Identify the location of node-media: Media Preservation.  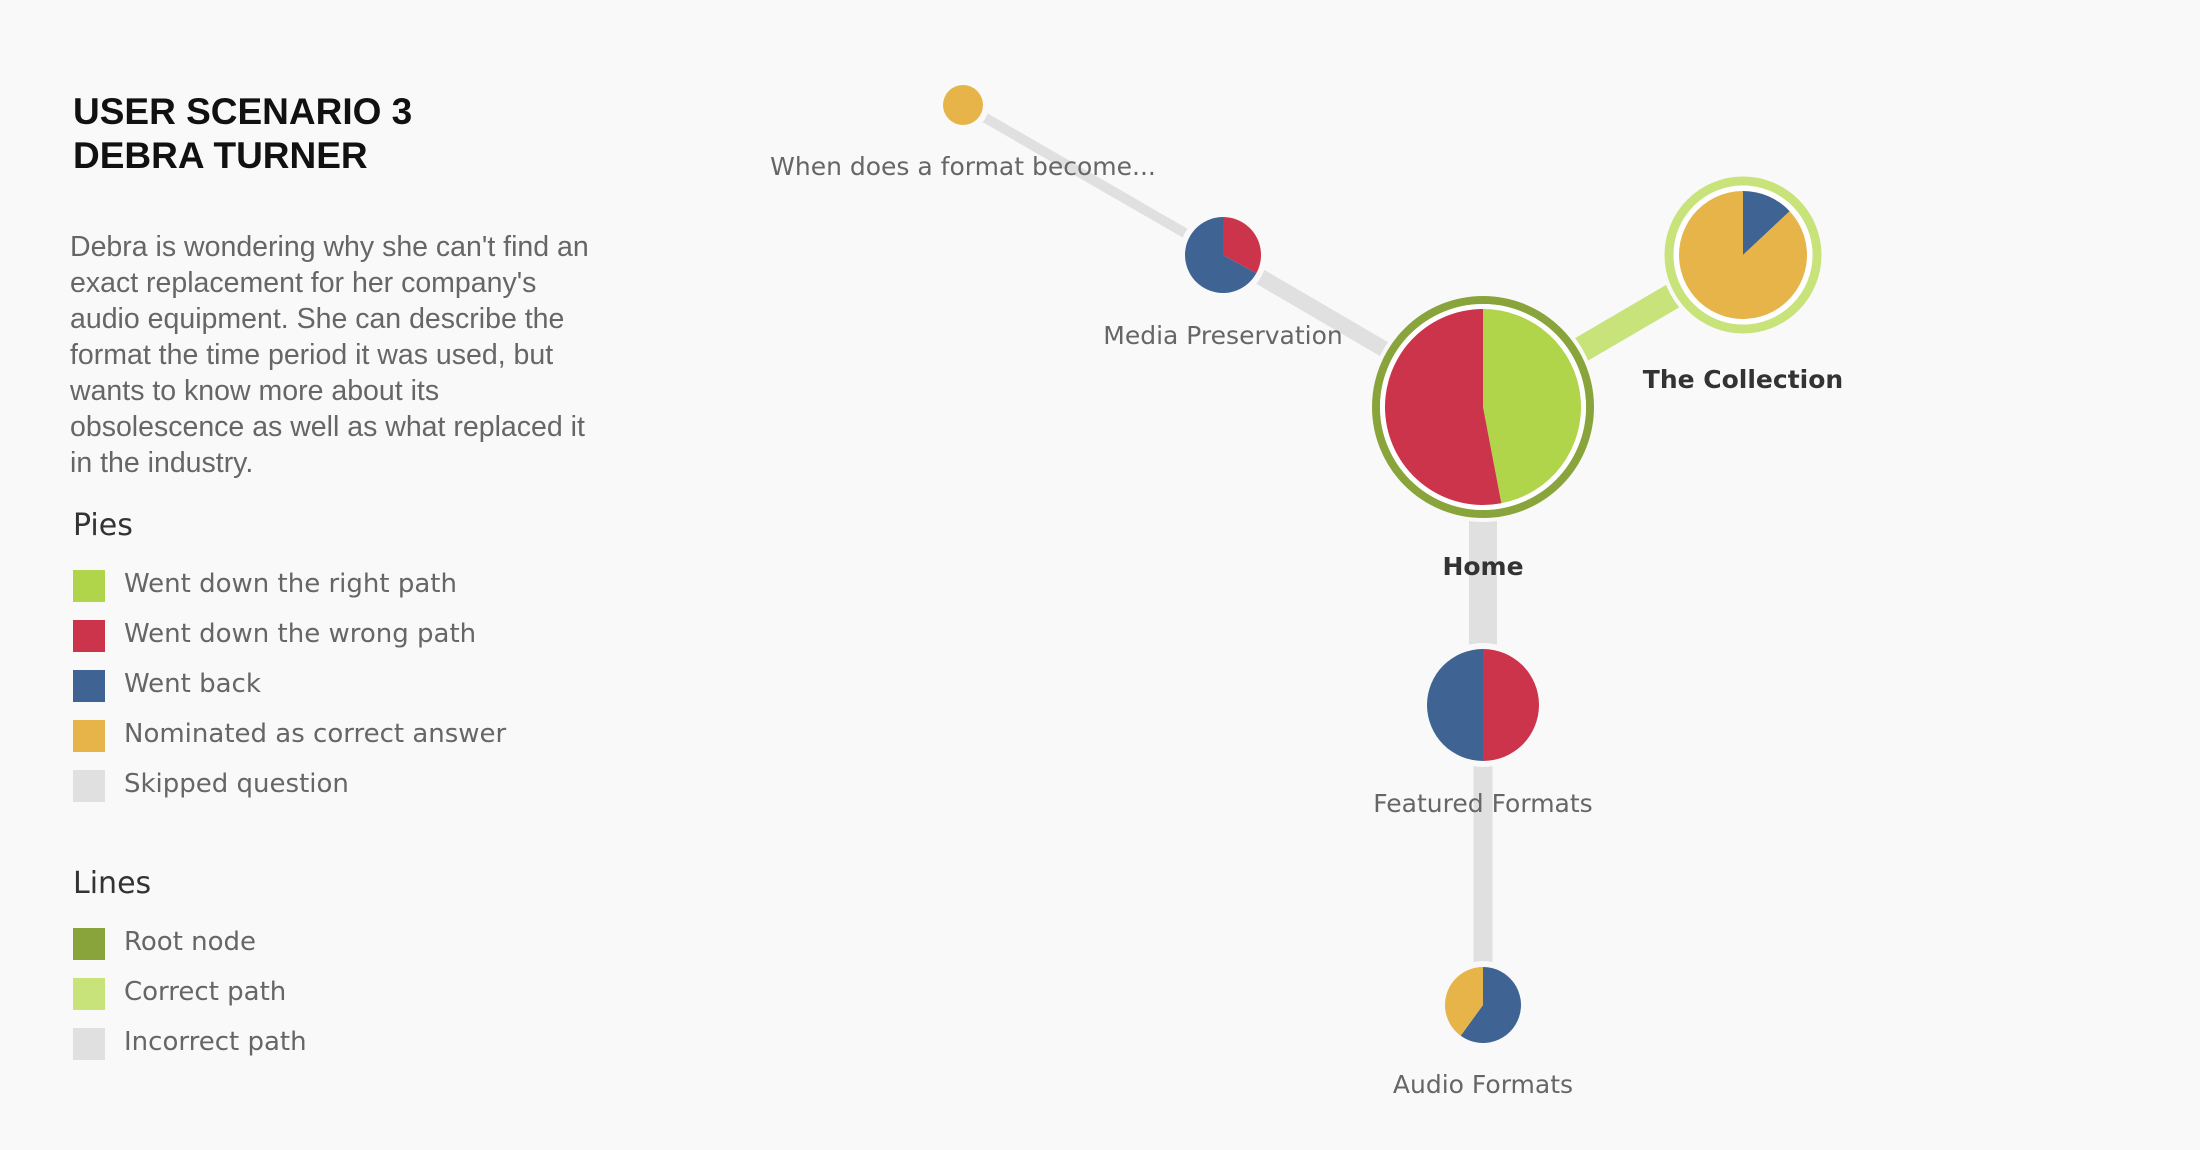
(1223, 280).